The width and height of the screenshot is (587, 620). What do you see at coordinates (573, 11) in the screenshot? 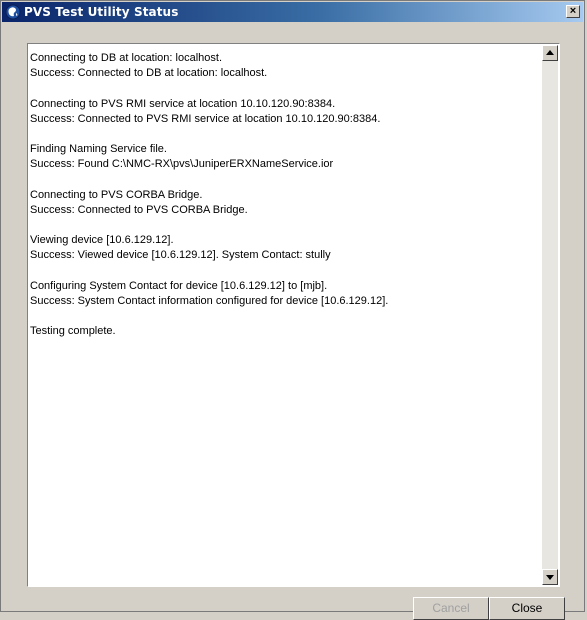
I see `close-window-button: ×` at bounding box center [573, 11].